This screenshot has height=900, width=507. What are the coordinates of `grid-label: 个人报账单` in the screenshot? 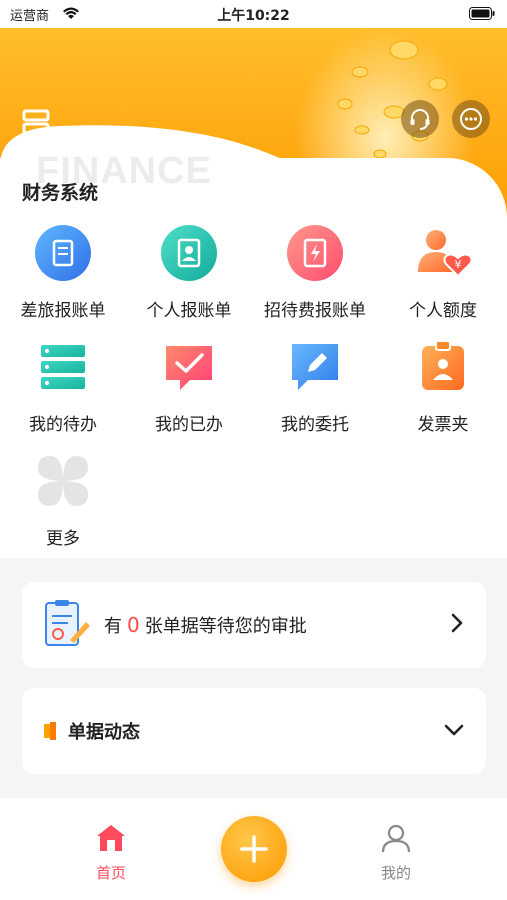 It's located at (189, 311).